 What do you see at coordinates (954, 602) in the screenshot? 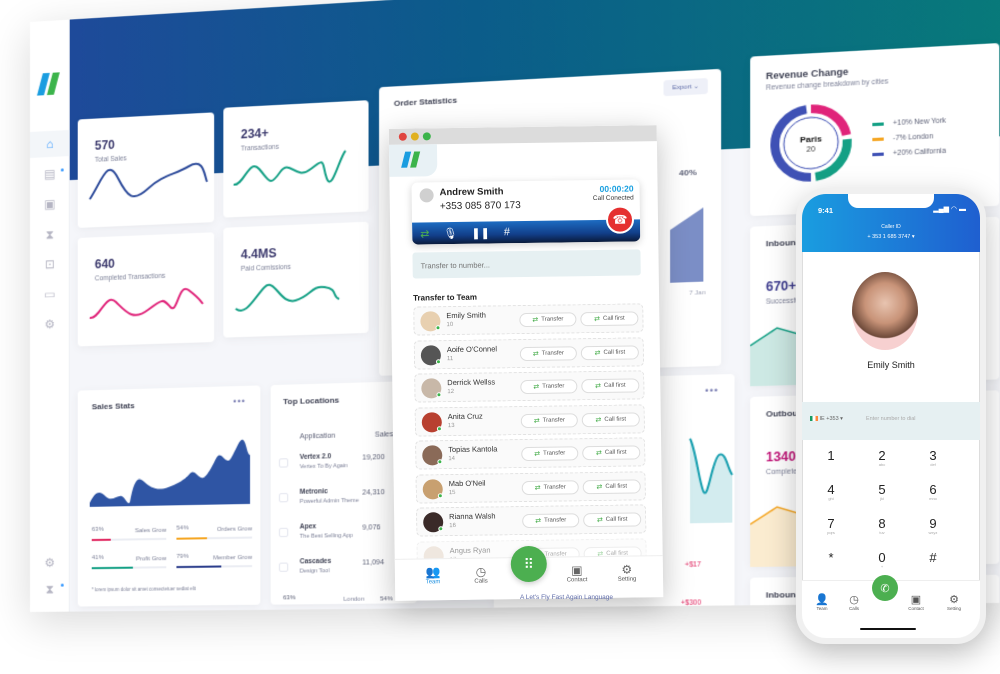
I see `mobile-tab-setting: ⚙ Setting` at bounding box center [954, 602].